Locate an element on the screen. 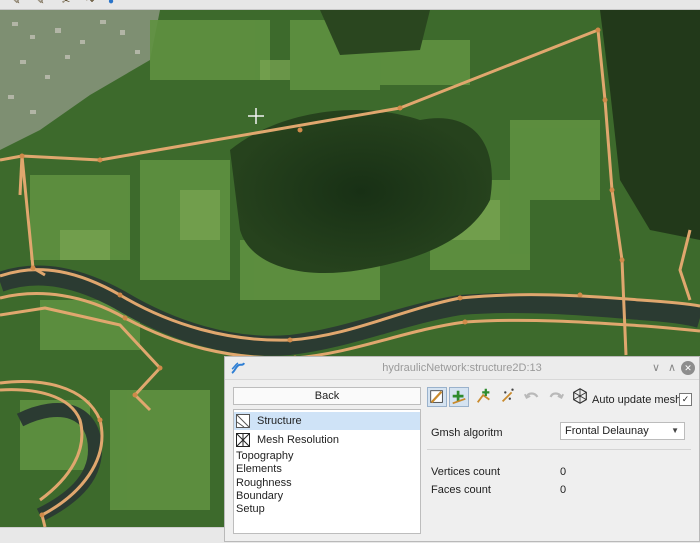 The width and height of the screenshot is (700, 543). panel-titlebar: hydraulicNetwork:structure2D:13 ∨ ∧ ✕ is located at coordinates (462, 368).